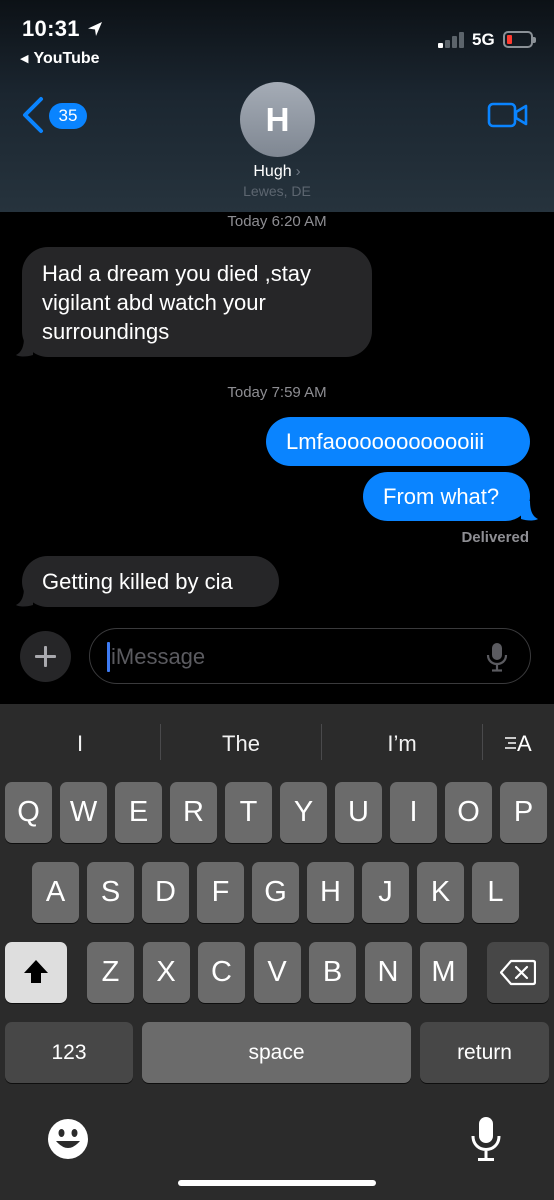 This screenshot has width=554, height=1200. What do you see at coordinates (137, 581) in the screenshot?
I see `message-text: Getting killed by cia` at bounding box center [137, 581].